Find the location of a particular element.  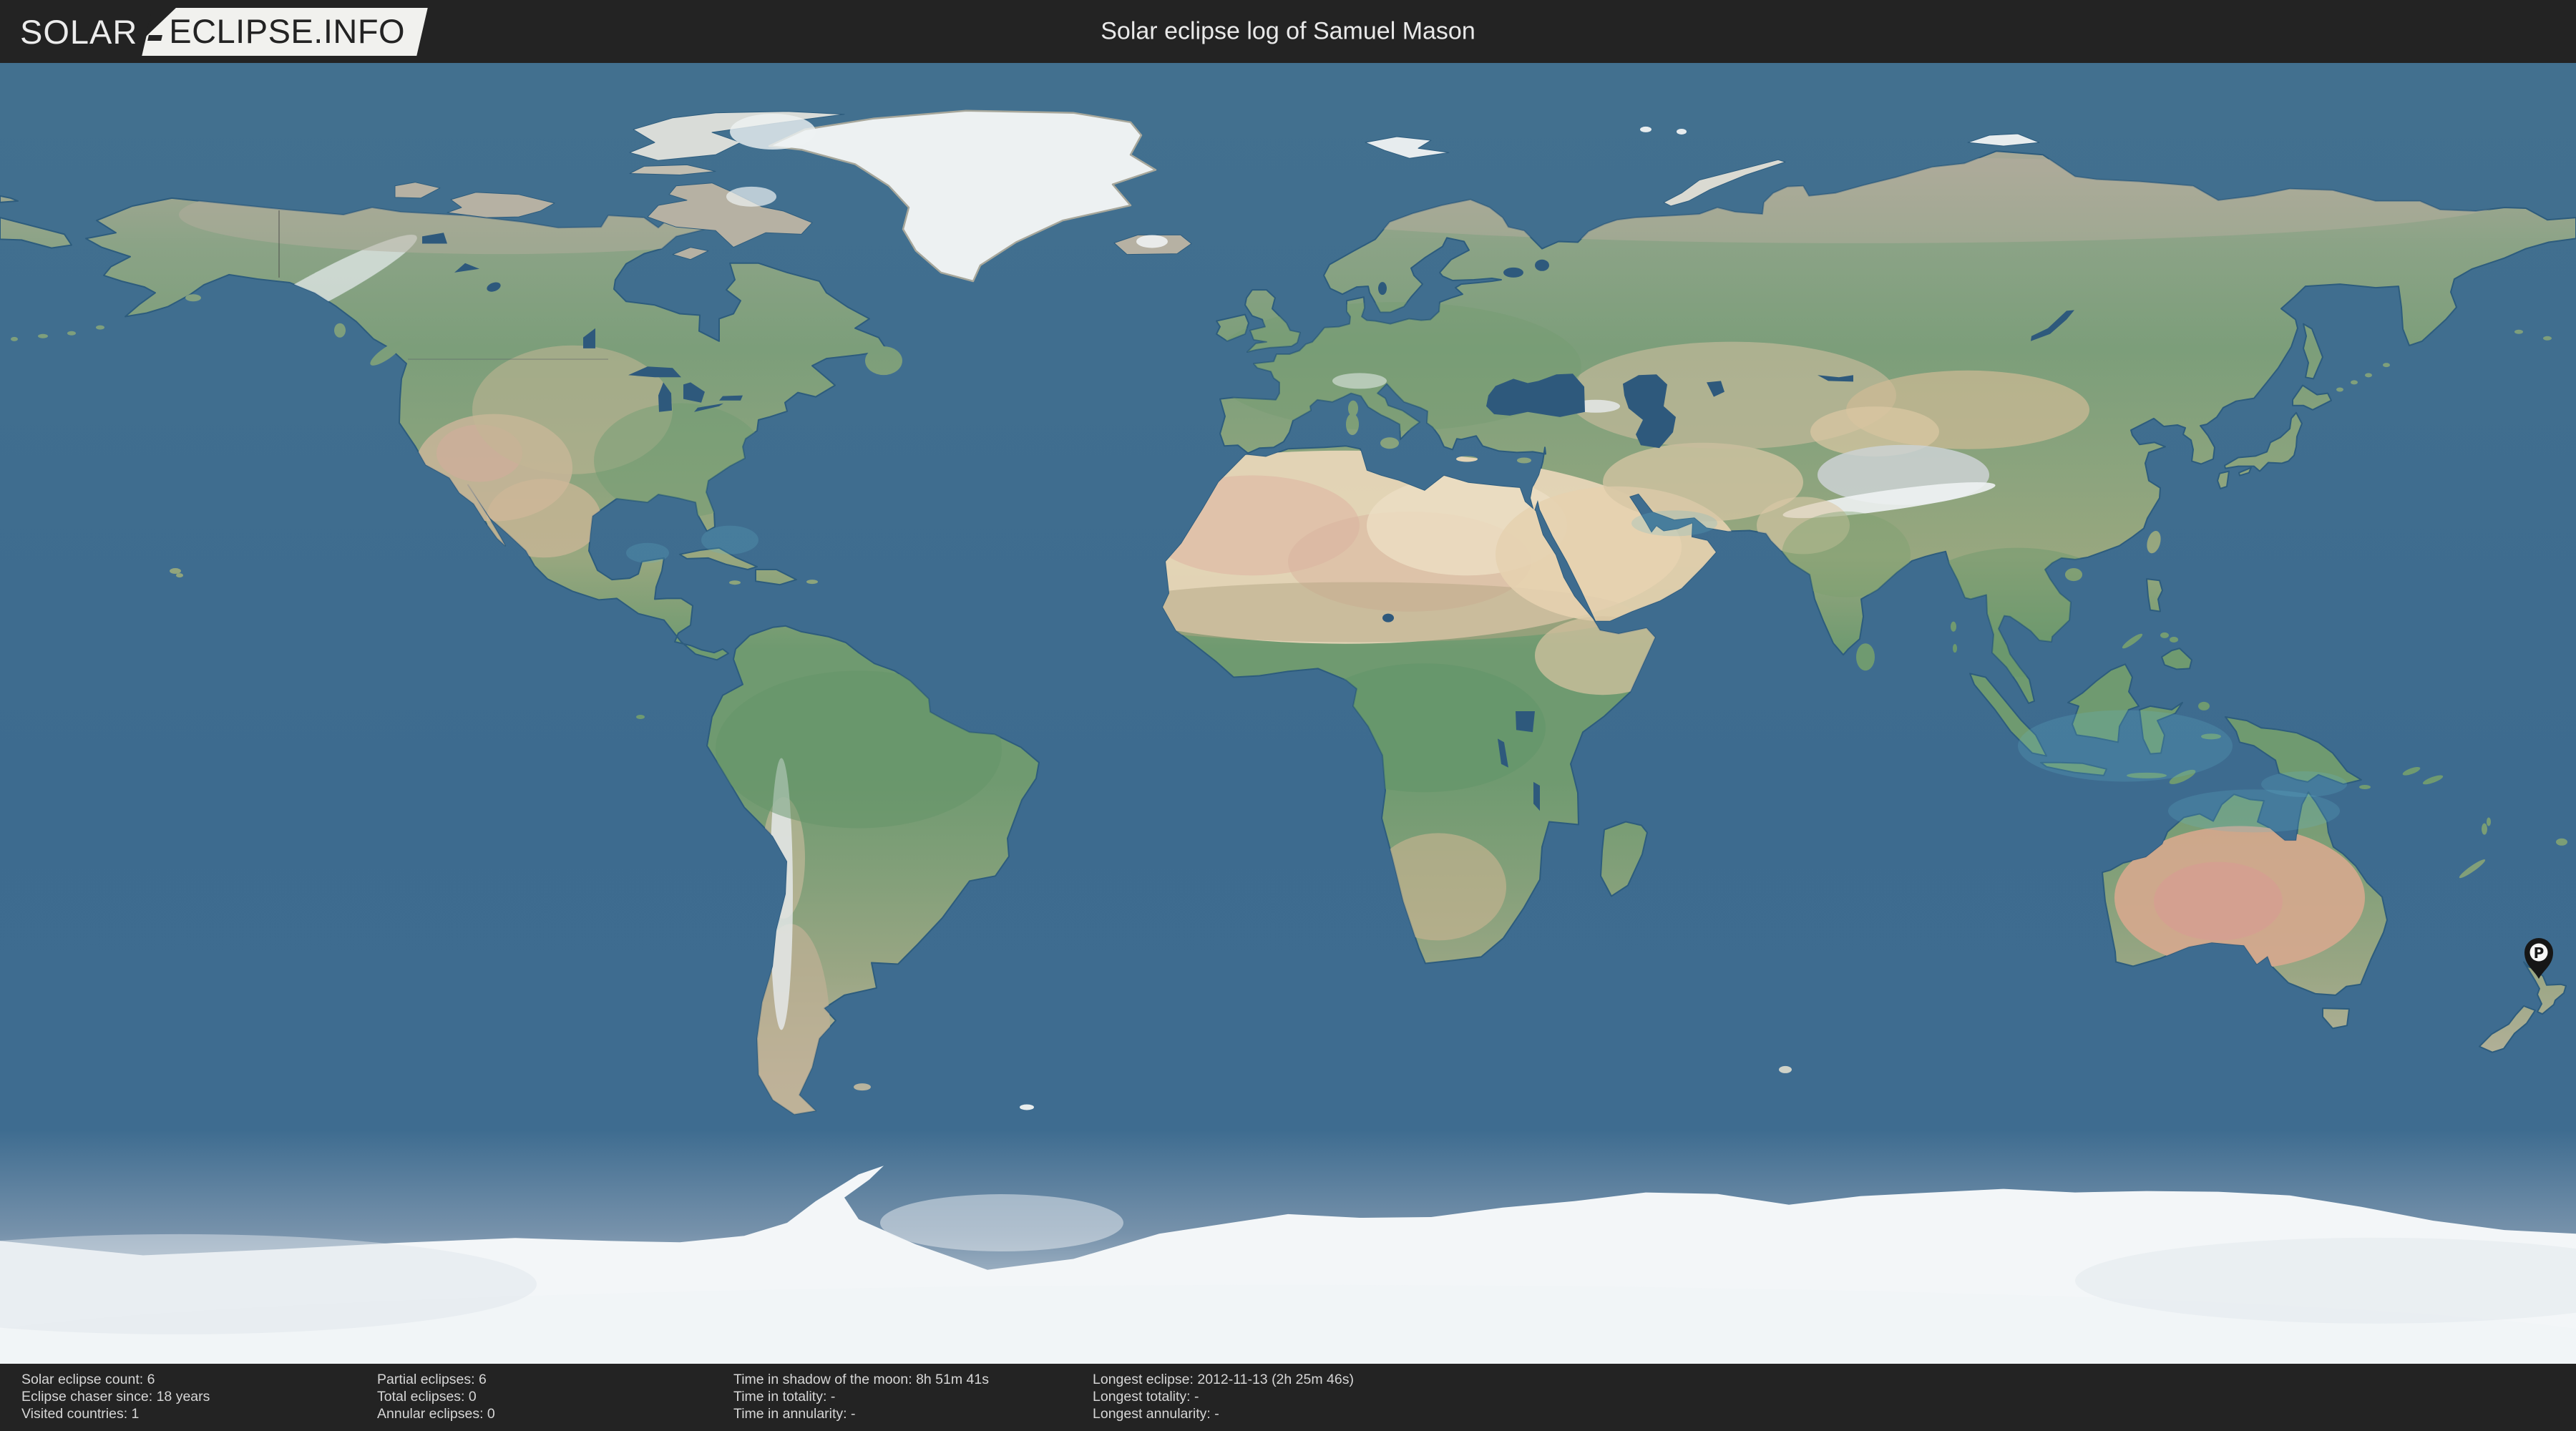

stat-line: Time in annularity: - is located at coordinates (794, 1414).